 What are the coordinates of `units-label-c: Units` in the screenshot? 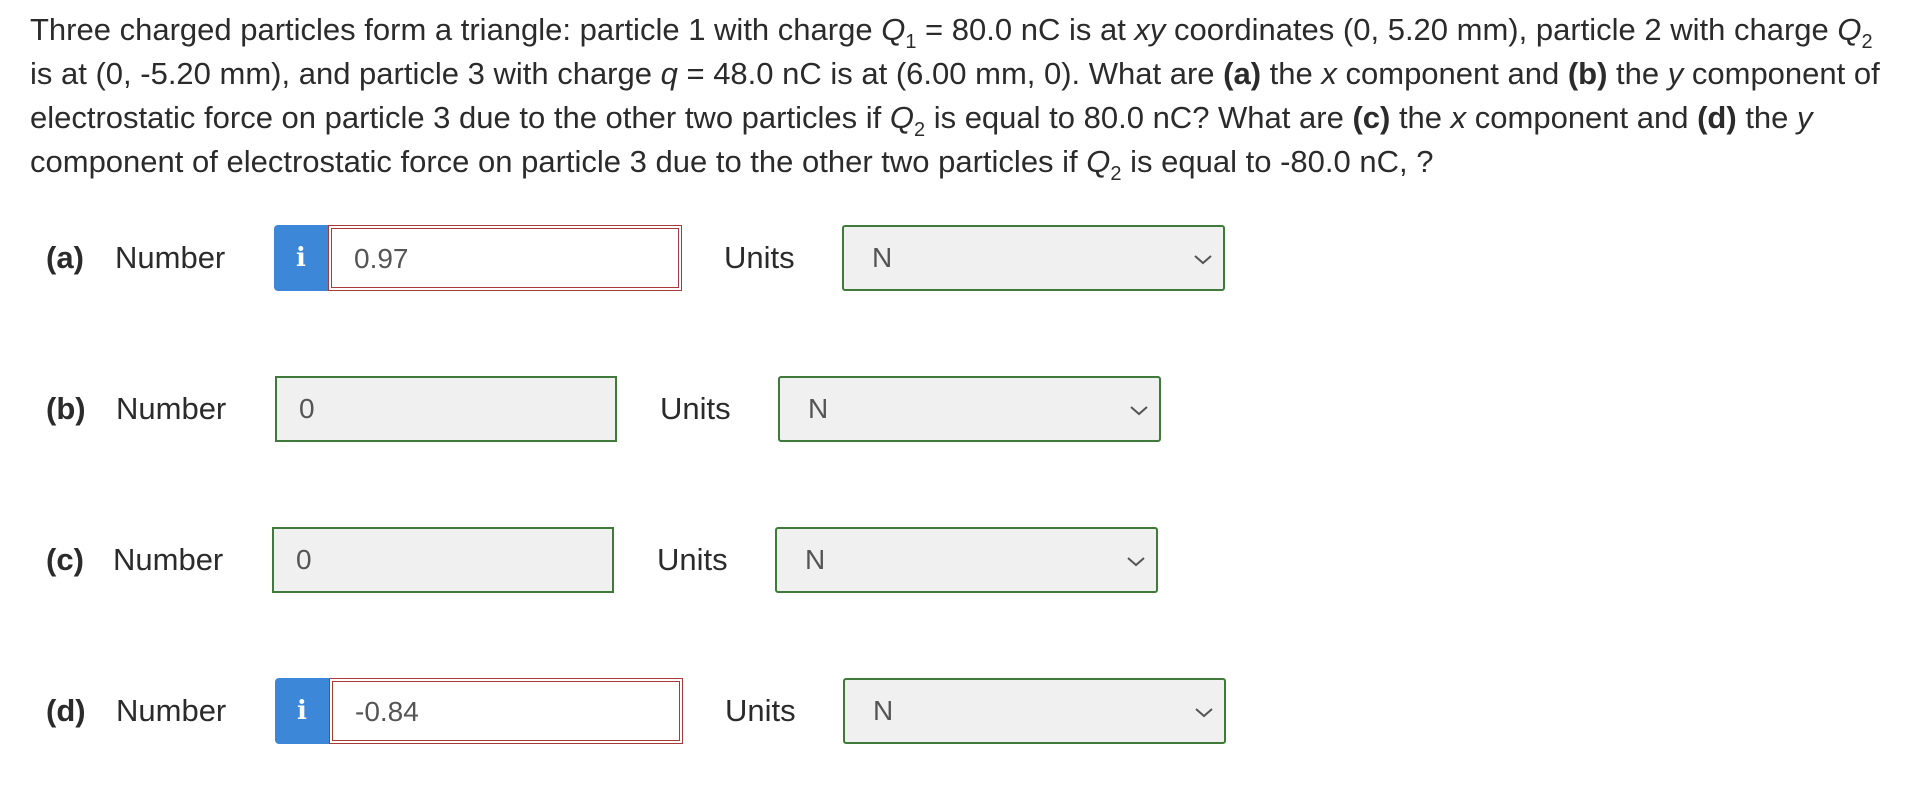 It's located at (692, 559).